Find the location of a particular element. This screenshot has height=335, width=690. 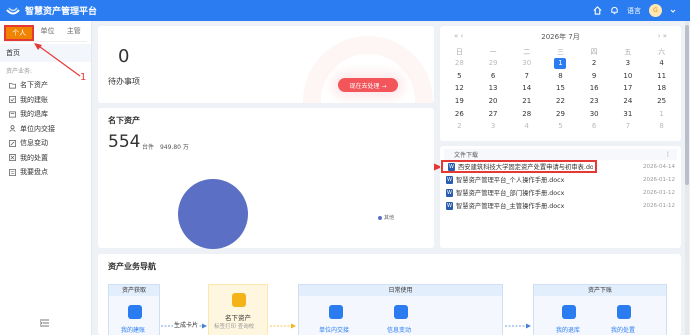

file-date: 2026-04-14 is located at coordinates (659, 166).